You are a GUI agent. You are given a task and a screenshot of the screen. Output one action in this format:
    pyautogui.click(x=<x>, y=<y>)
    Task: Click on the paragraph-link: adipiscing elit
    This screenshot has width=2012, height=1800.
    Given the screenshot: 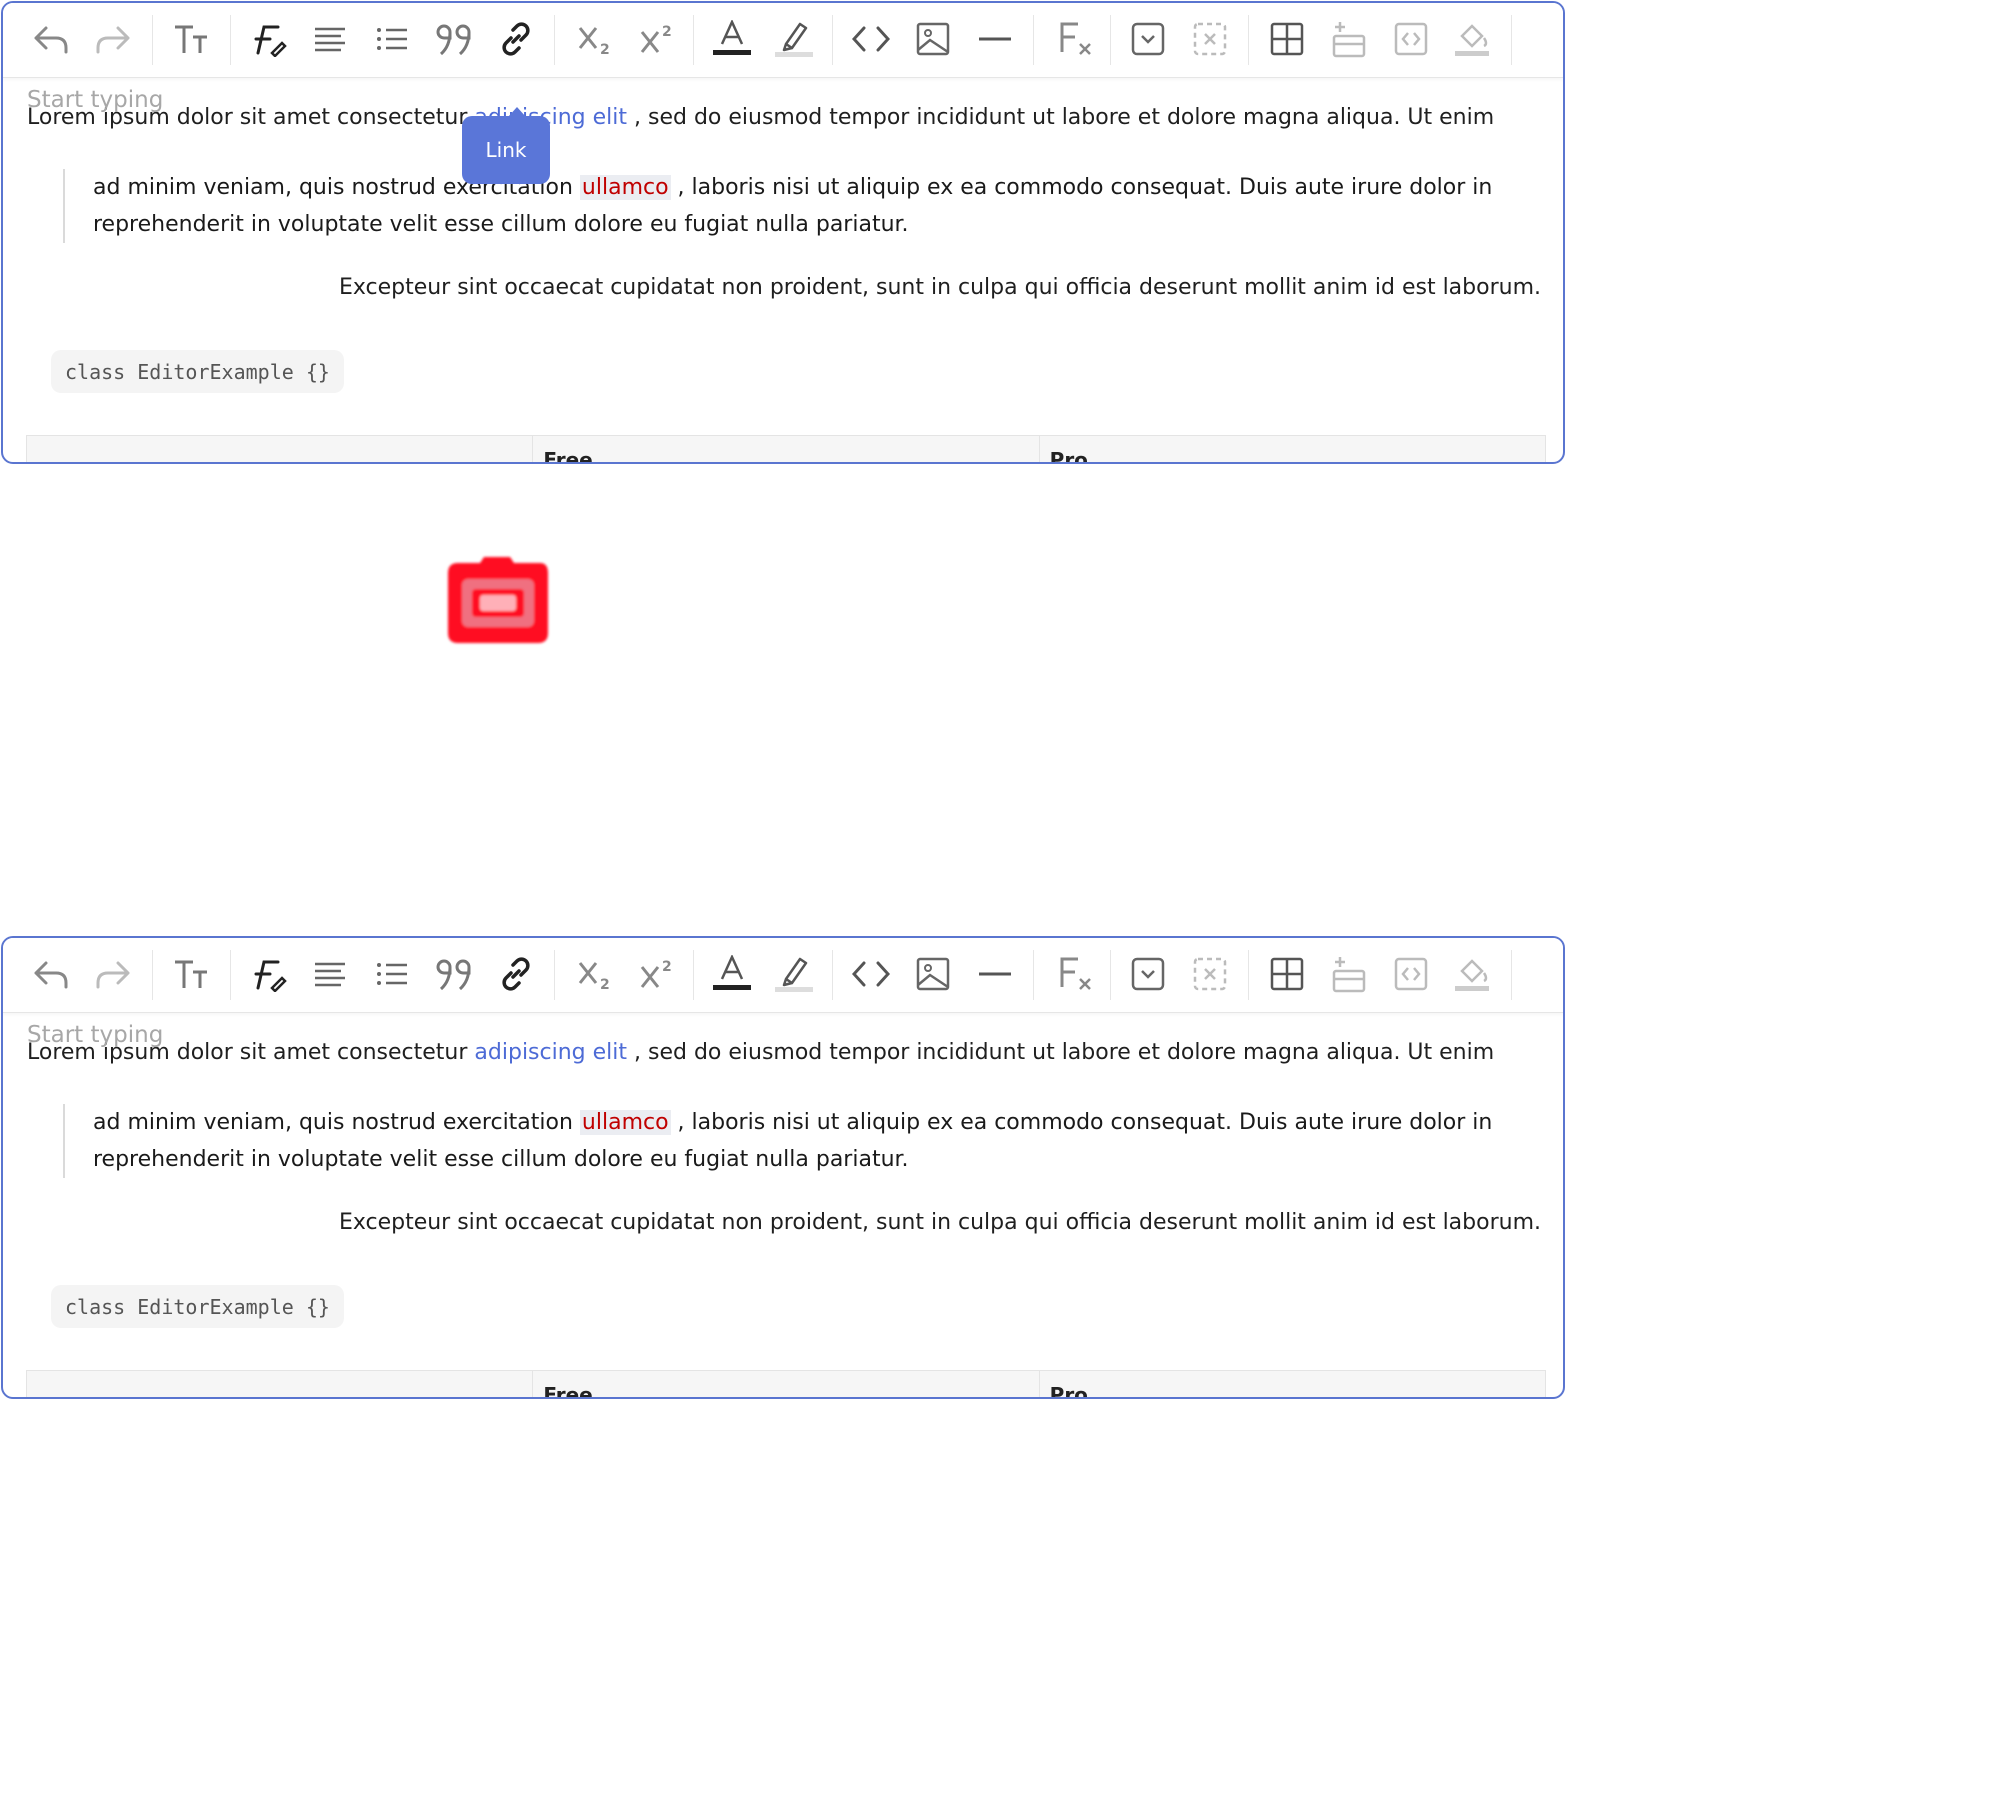 What is the action you would take?
    pyautogui.click(x=550, y=1052)
    